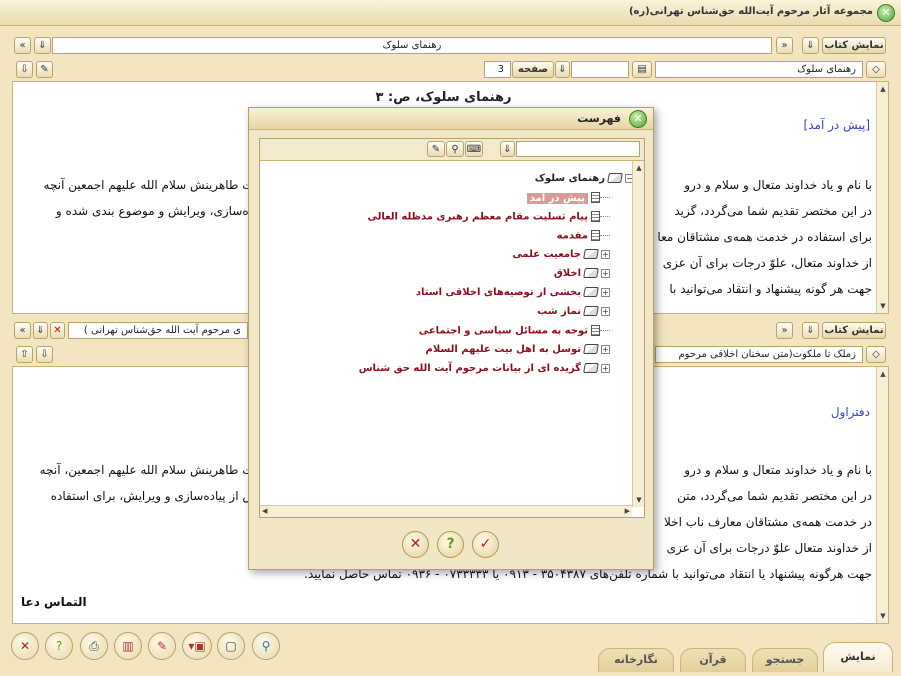 The width and height of the screenshot is (901, 676). Describe the element at coordinates (197, 646) in the screenshot. I see `bookmark-button: ▾▣` at that location.